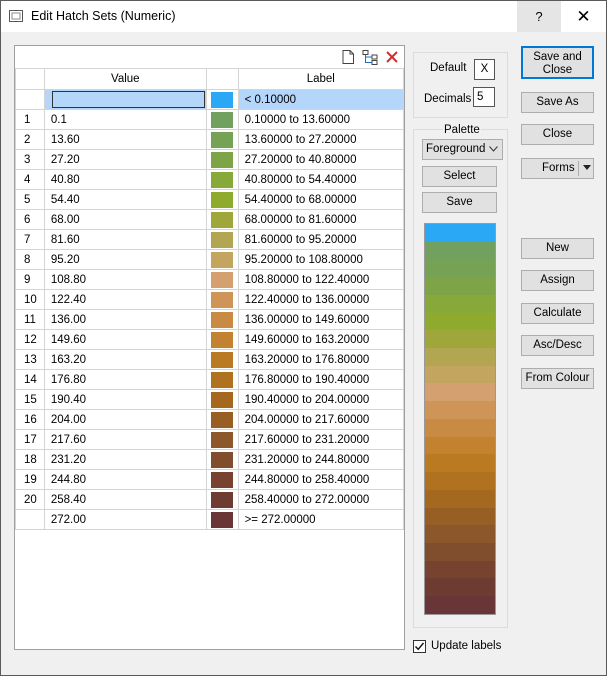 Image resolution: width=607 pixels, height=676 pixels. Describe the element at coordinates (321, 119) in the screenshot. I see `label-cell: 0.10000 to 13.60000` at that location.